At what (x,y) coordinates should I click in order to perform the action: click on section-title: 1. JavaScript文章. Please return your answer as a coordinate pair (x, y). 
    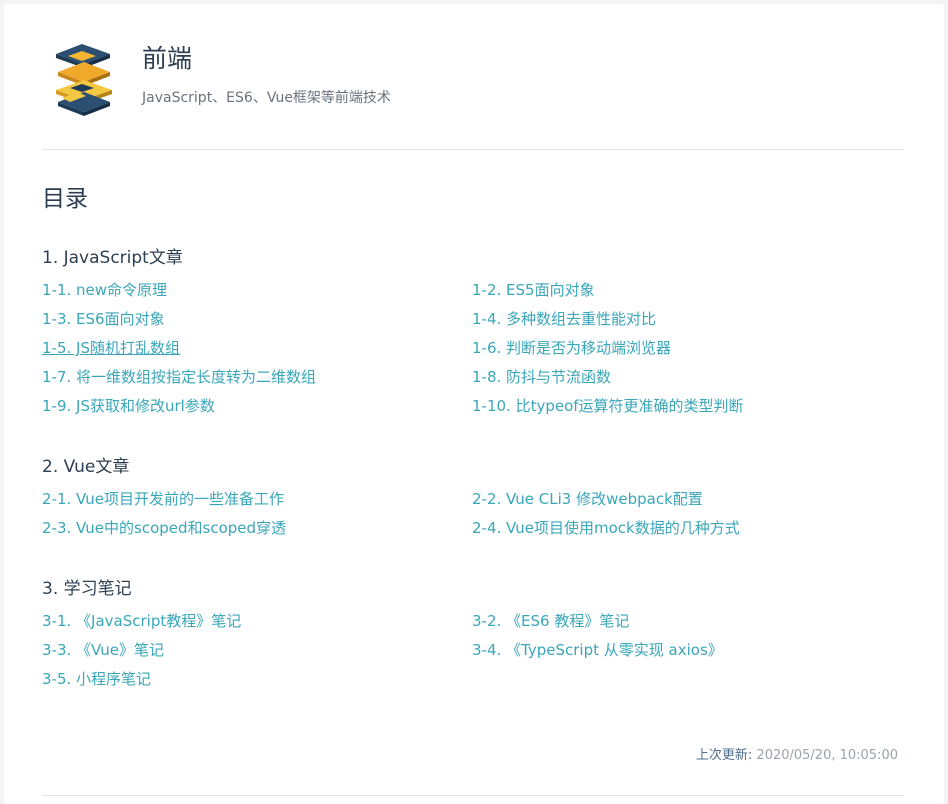
    Looking at the image, I should click on (112, 258).